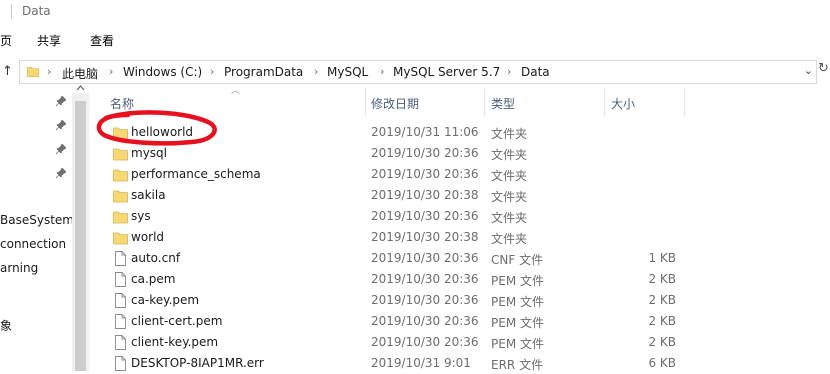 The width and height of the screenshot is (830, 374). I want to click on file-row: auto.cnf 2019/10/30 20:36 CNF 文件 1 KB, so click(463, 258).